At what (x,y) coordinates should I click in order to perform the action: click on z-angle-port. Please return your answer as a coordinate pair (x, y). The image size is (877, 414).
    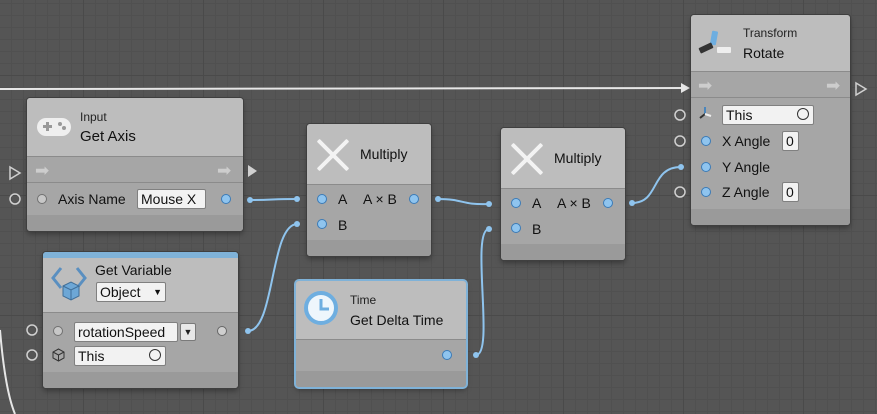
    Looking at the image, I should click on (706, 192).